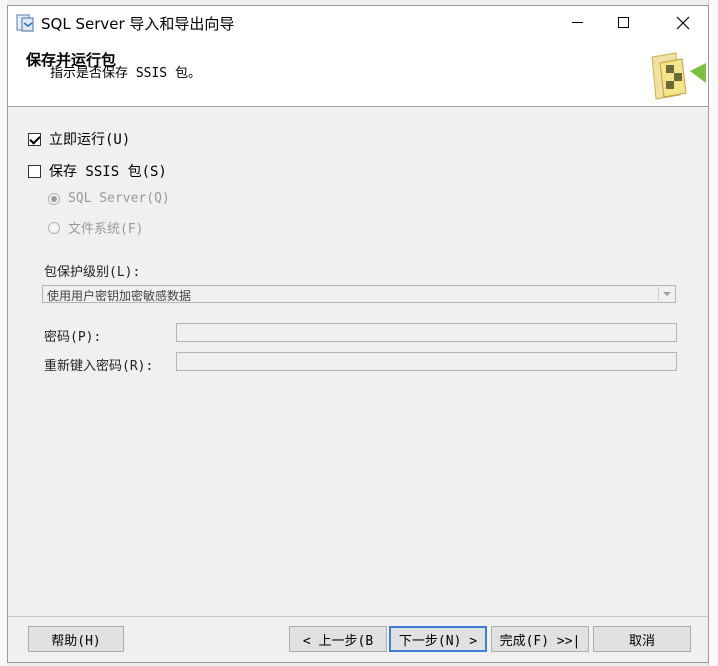 This screenshot has height=666, width=718. I want to click on run-immediately-checkbox, so click(34, 139).